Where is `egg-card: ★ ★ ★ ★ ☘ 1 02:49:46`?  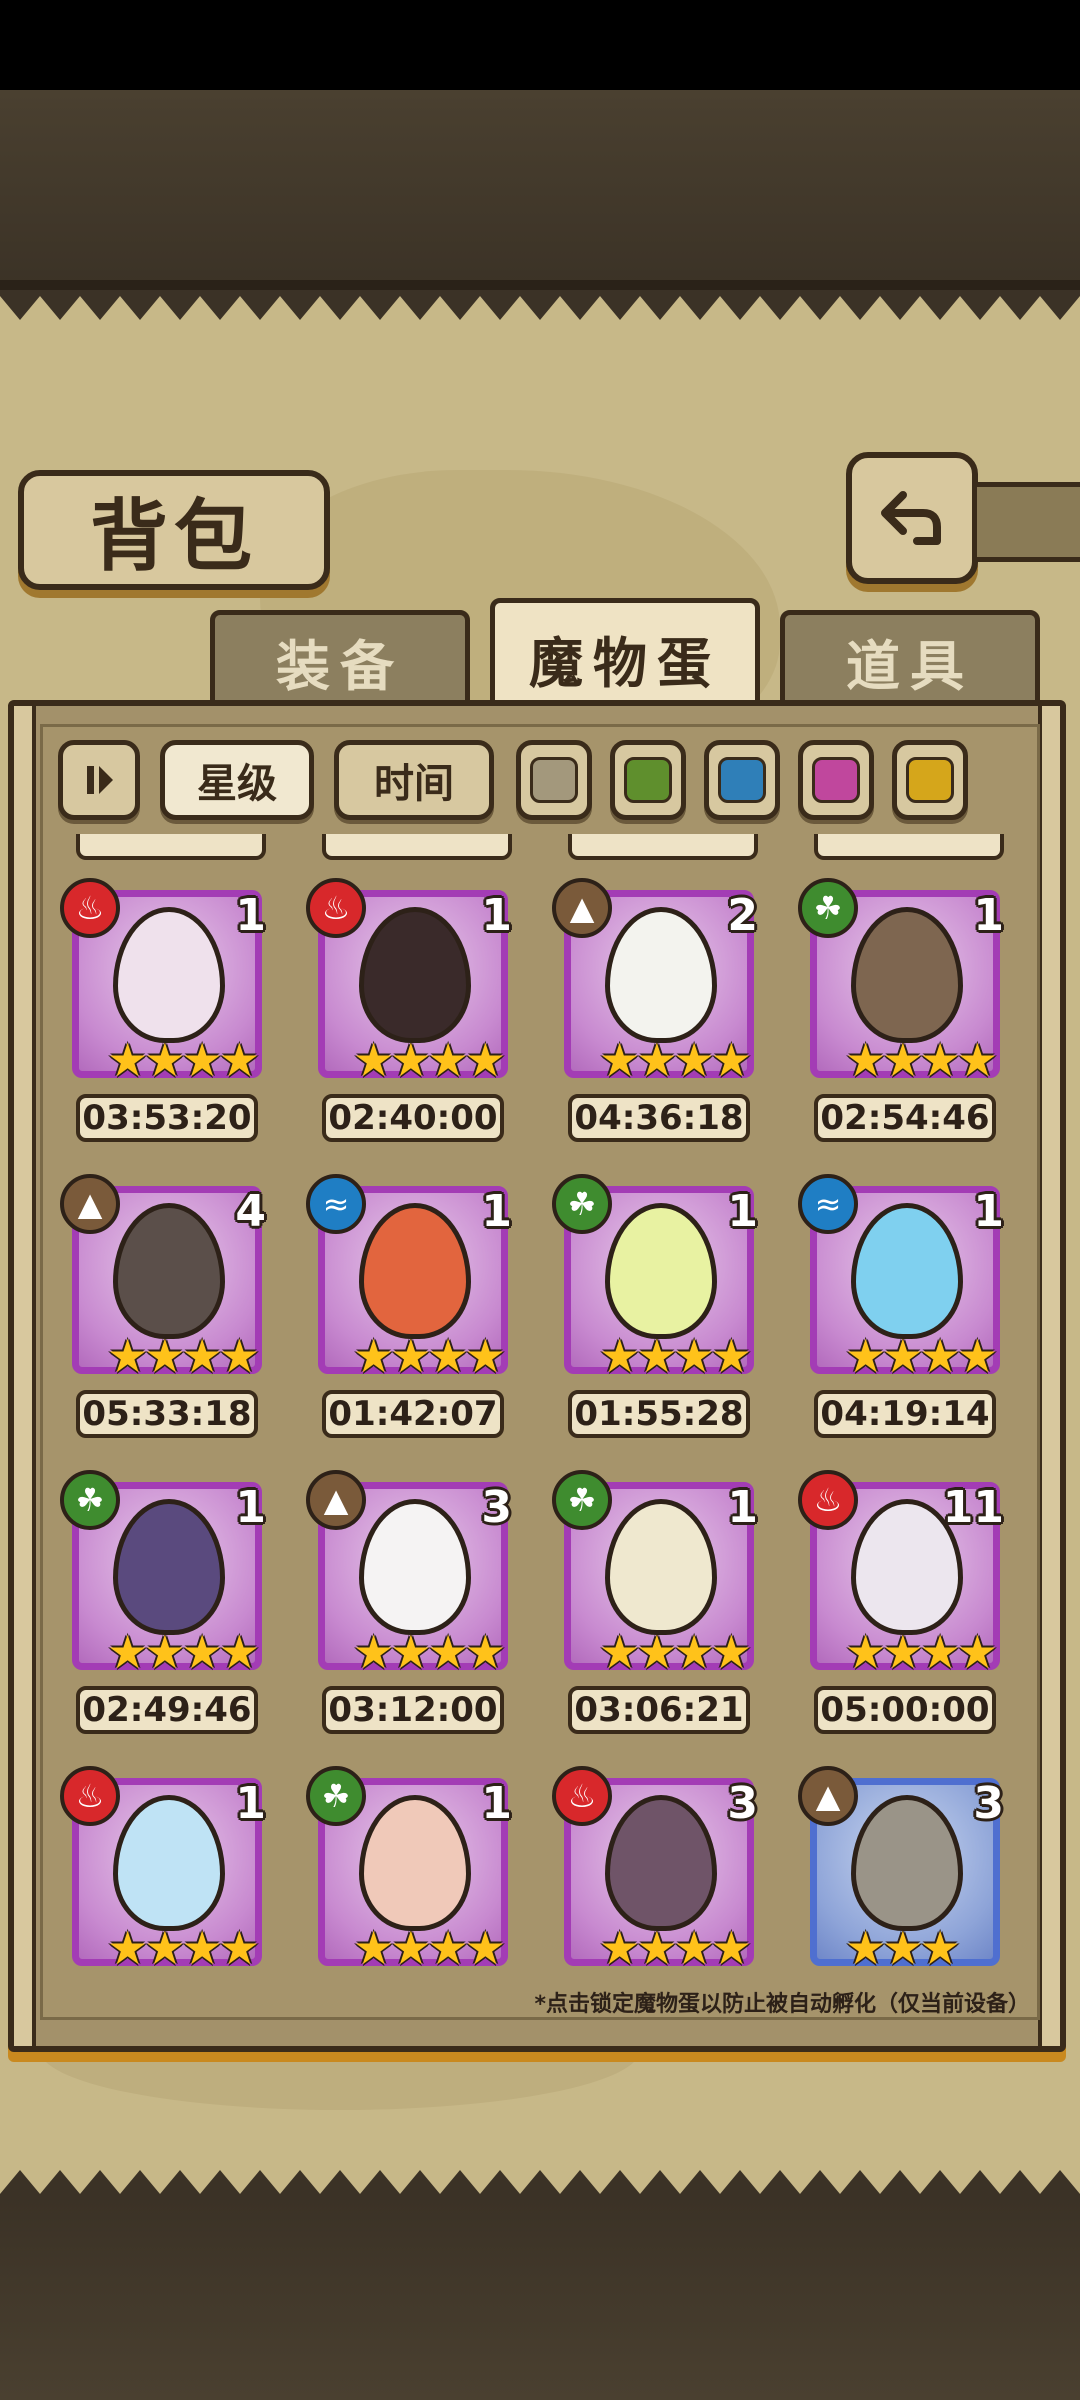 egg-card: ★ ★ ★ ★ ☘ 1 02:49:46 is located at coordinates (165, 1611).